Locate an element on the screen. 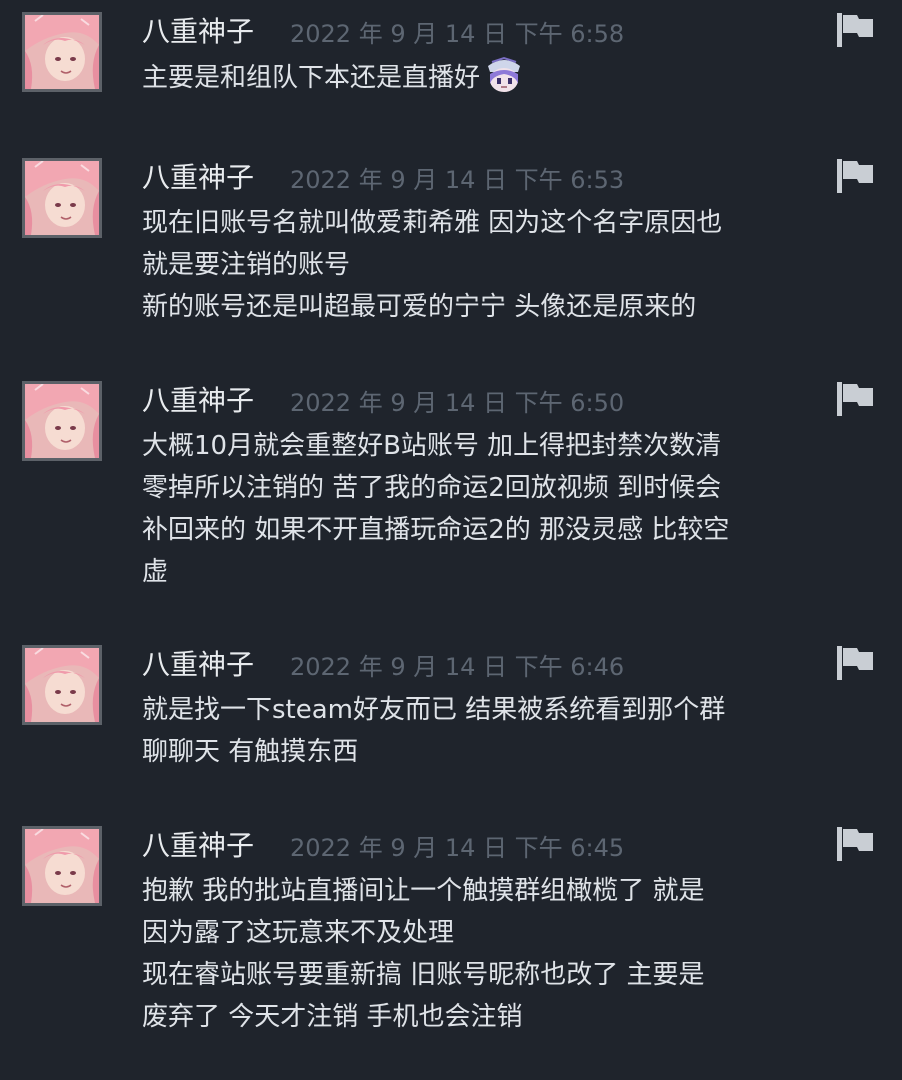  comment-line: 新的账号还是叫超最可爱的宁宁 头像还是原来的 is located at coordinates (419, 307).